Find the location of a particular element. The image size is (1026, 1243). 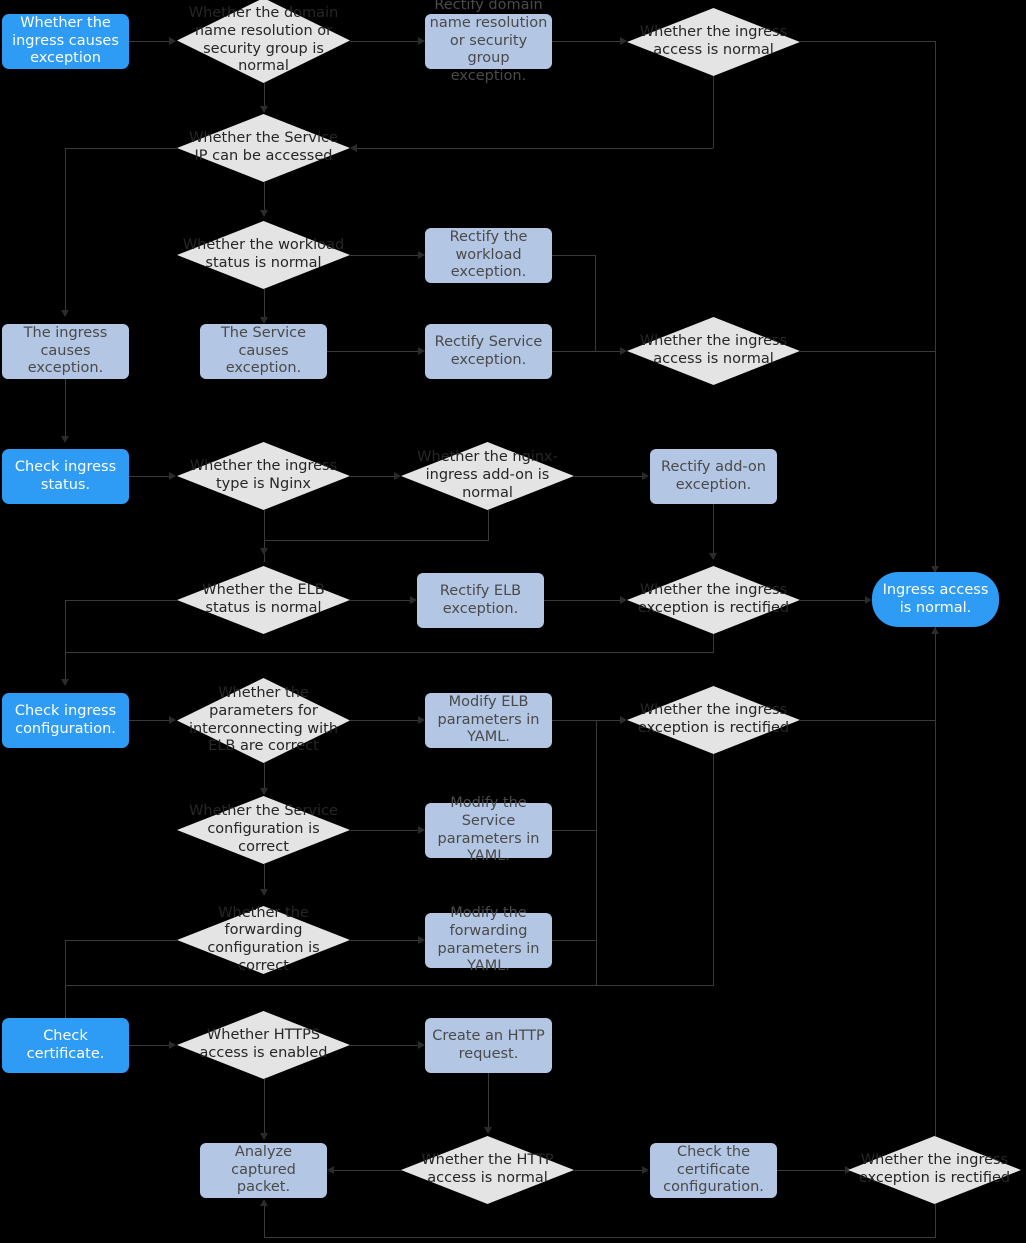

node-rectify-addon-exception: Rectify add-on exception. is located at coordinates (713, 476).